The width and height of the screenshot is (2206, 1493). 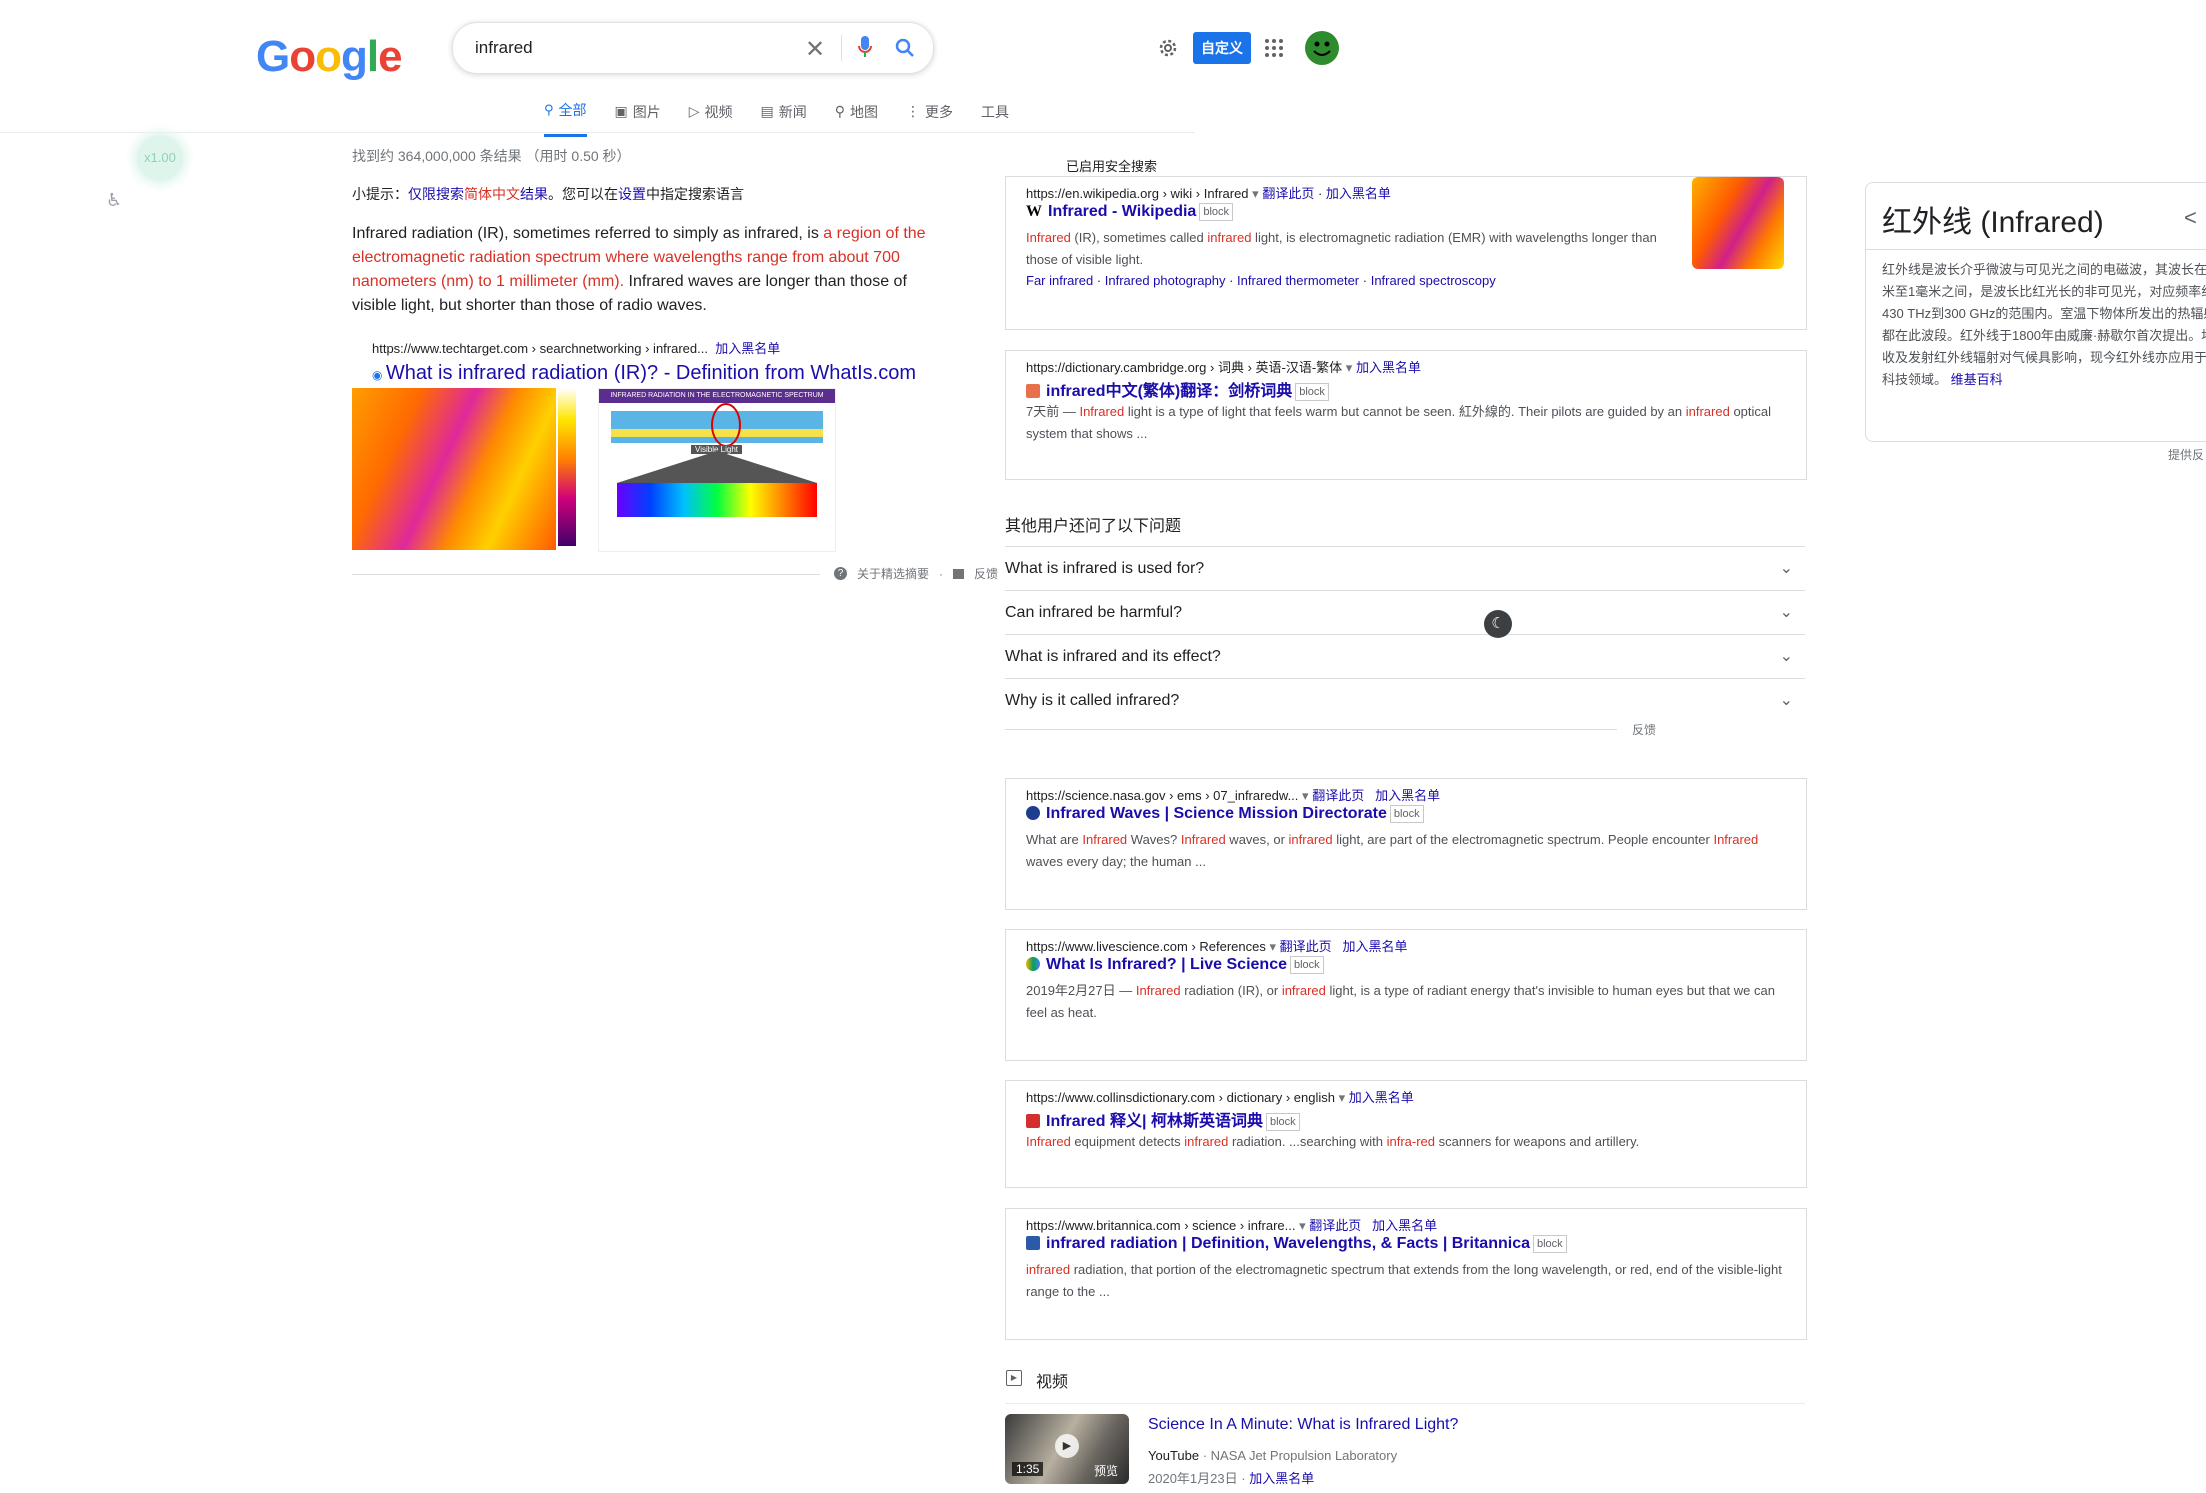 What do you see at coordinates (1059, 280) in the screenshot?
I see `sitelink: Far infrared` at bounding box center [1059, 280].